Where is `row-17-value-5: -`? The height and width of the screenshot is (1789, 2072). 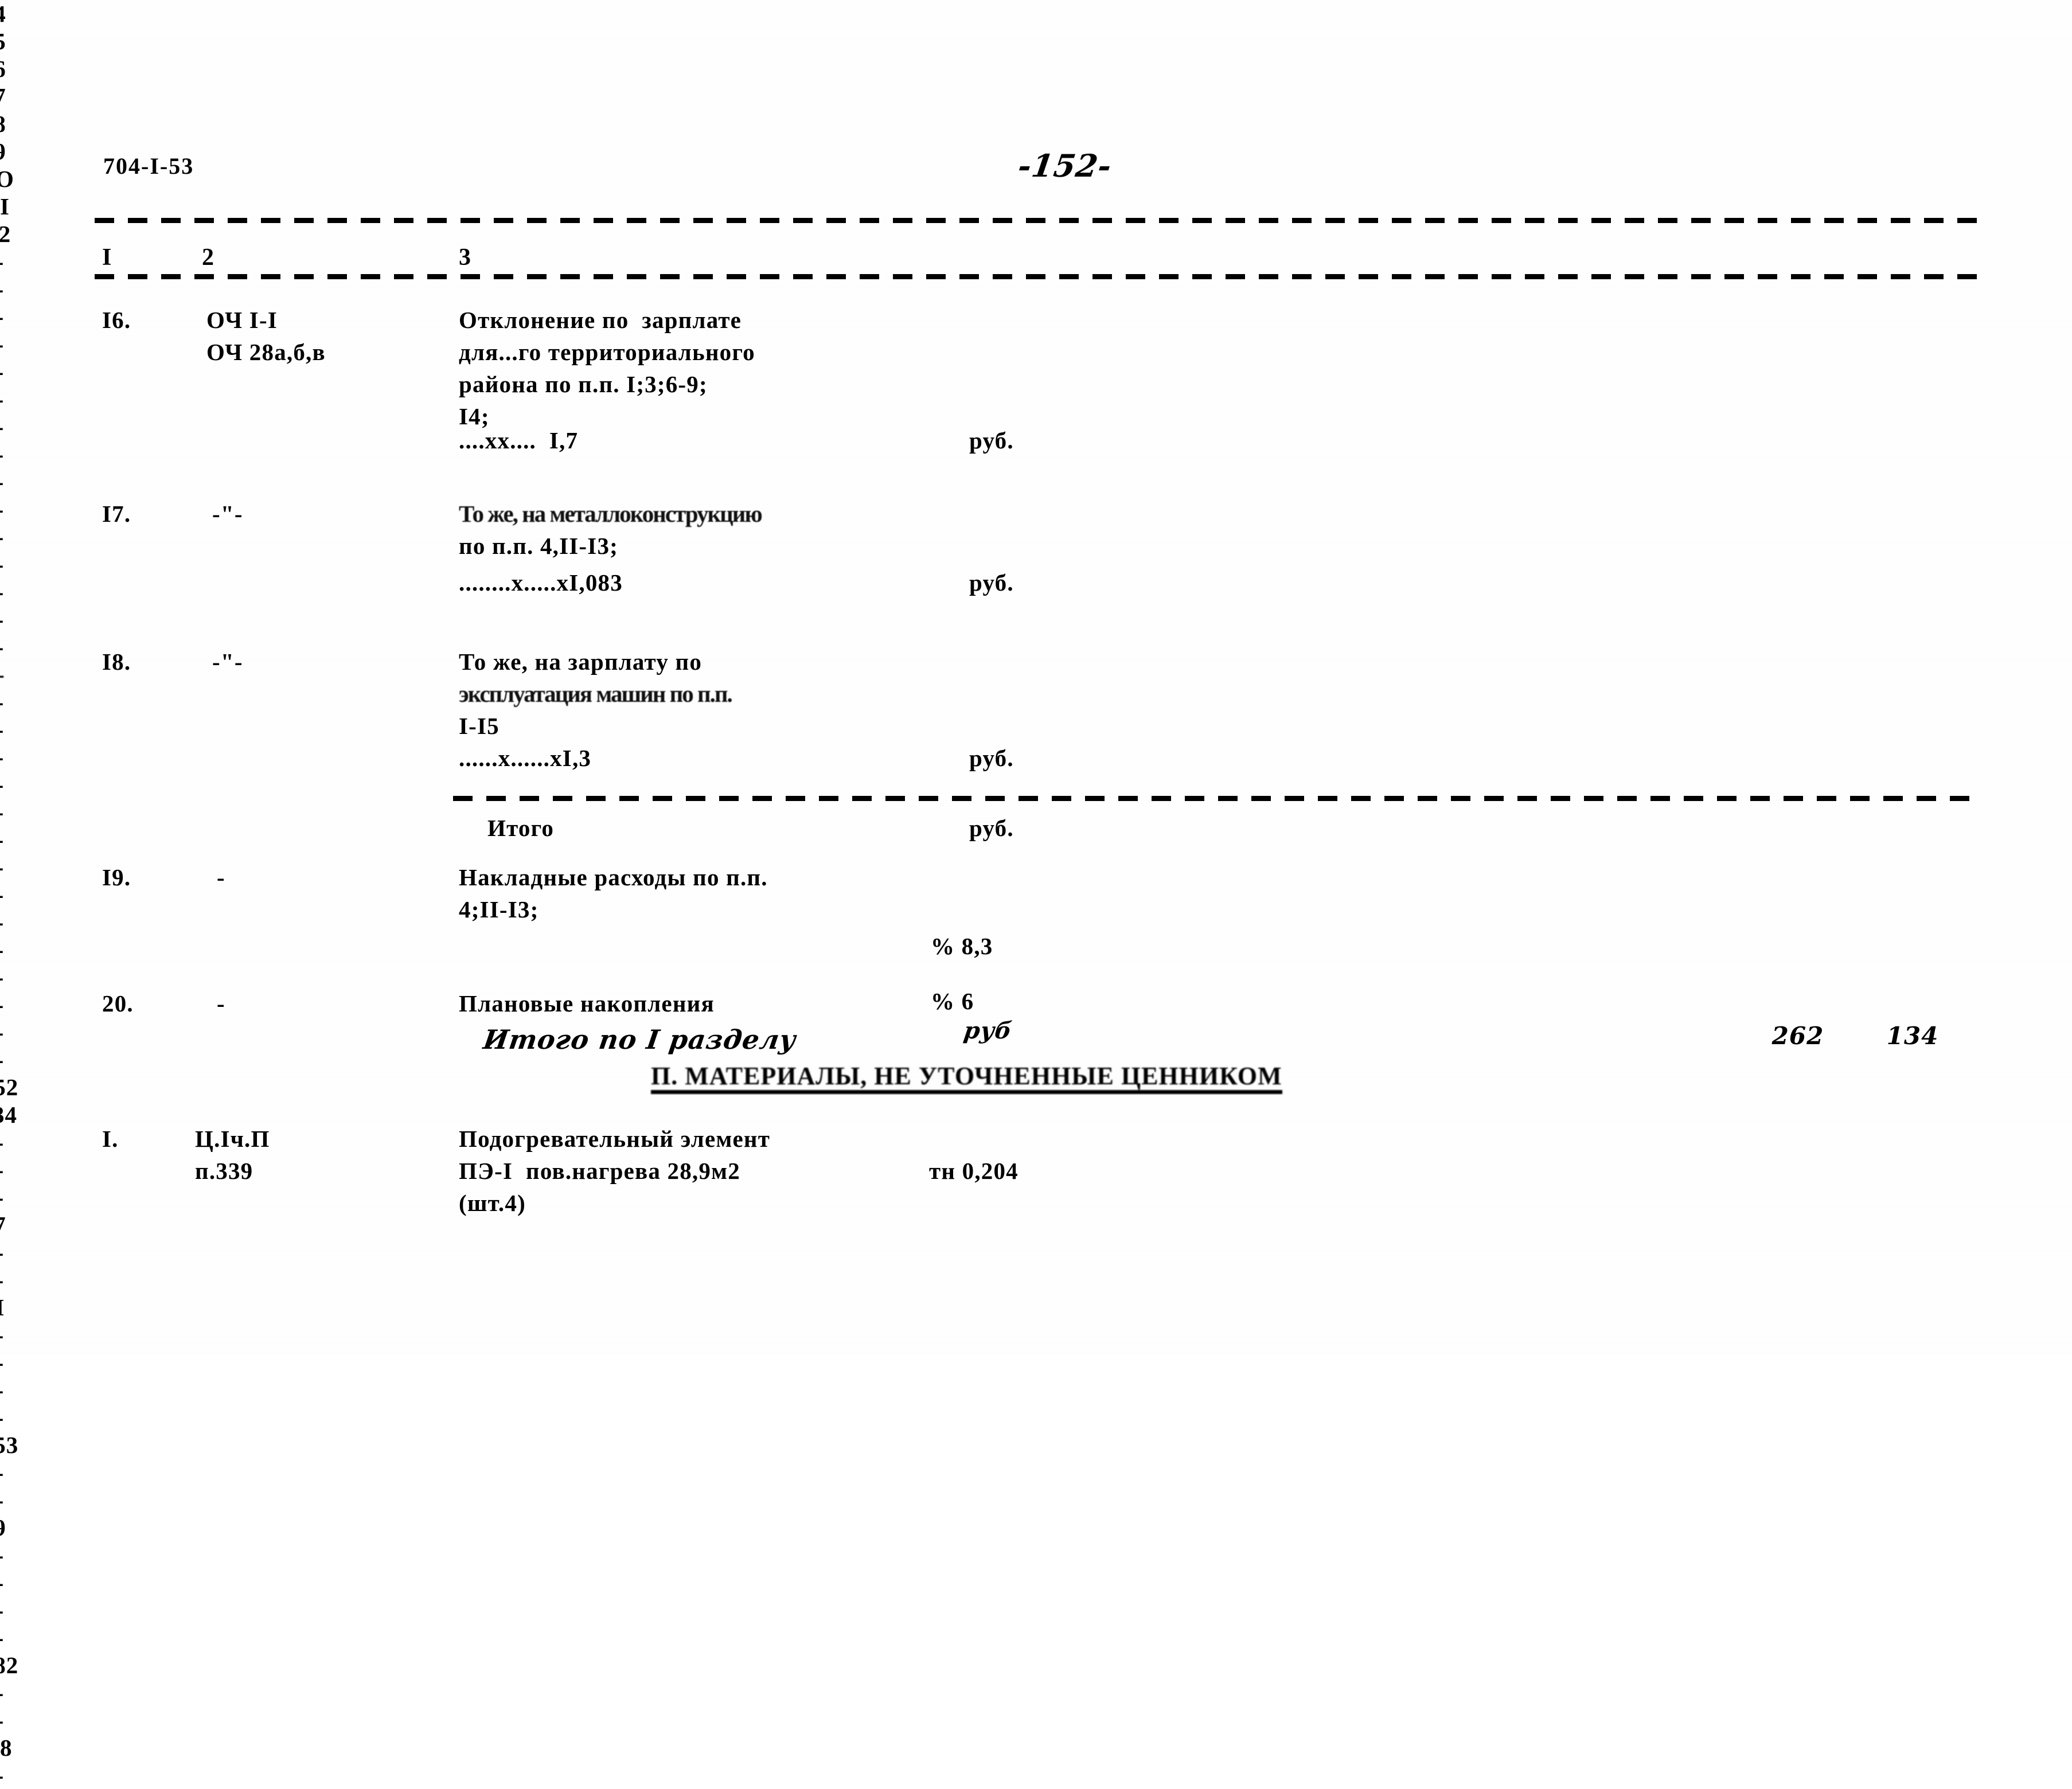
row-17-value-5: - is located at coordinates (518, 481).